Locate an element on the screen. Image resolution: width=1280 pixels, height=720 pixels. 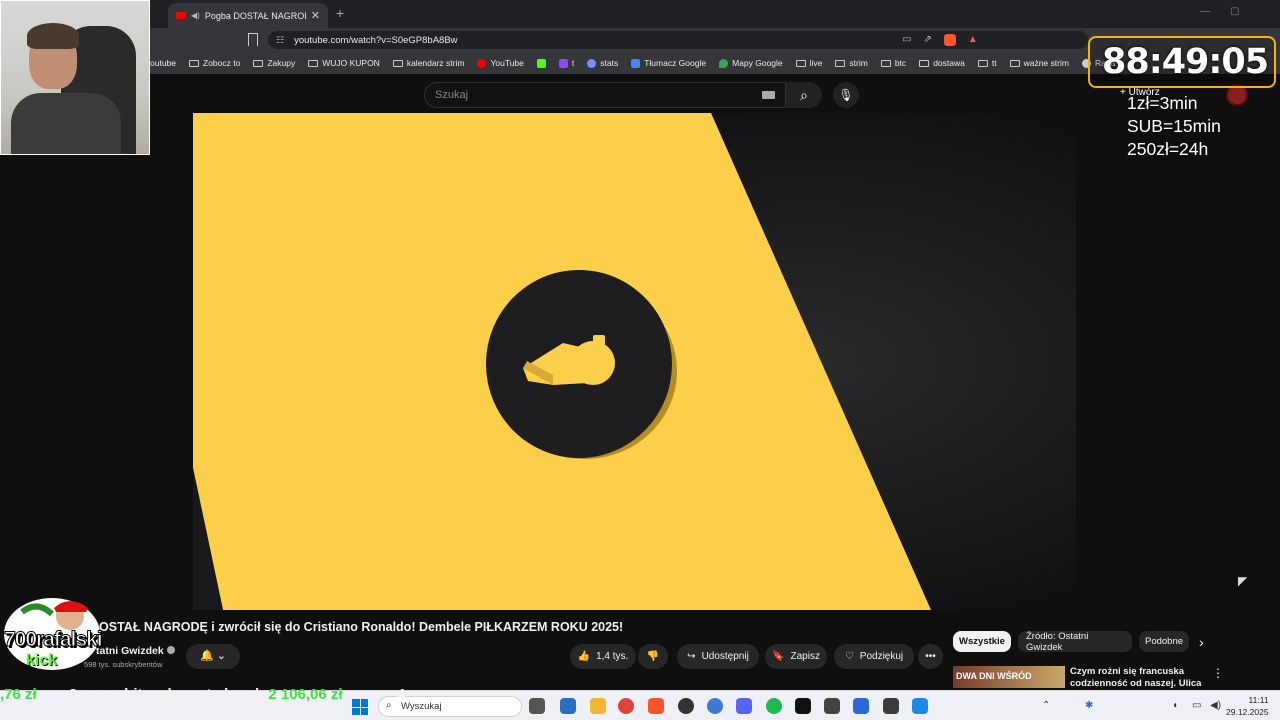
search-input: Szukaj is located at coordinates (605, 95).